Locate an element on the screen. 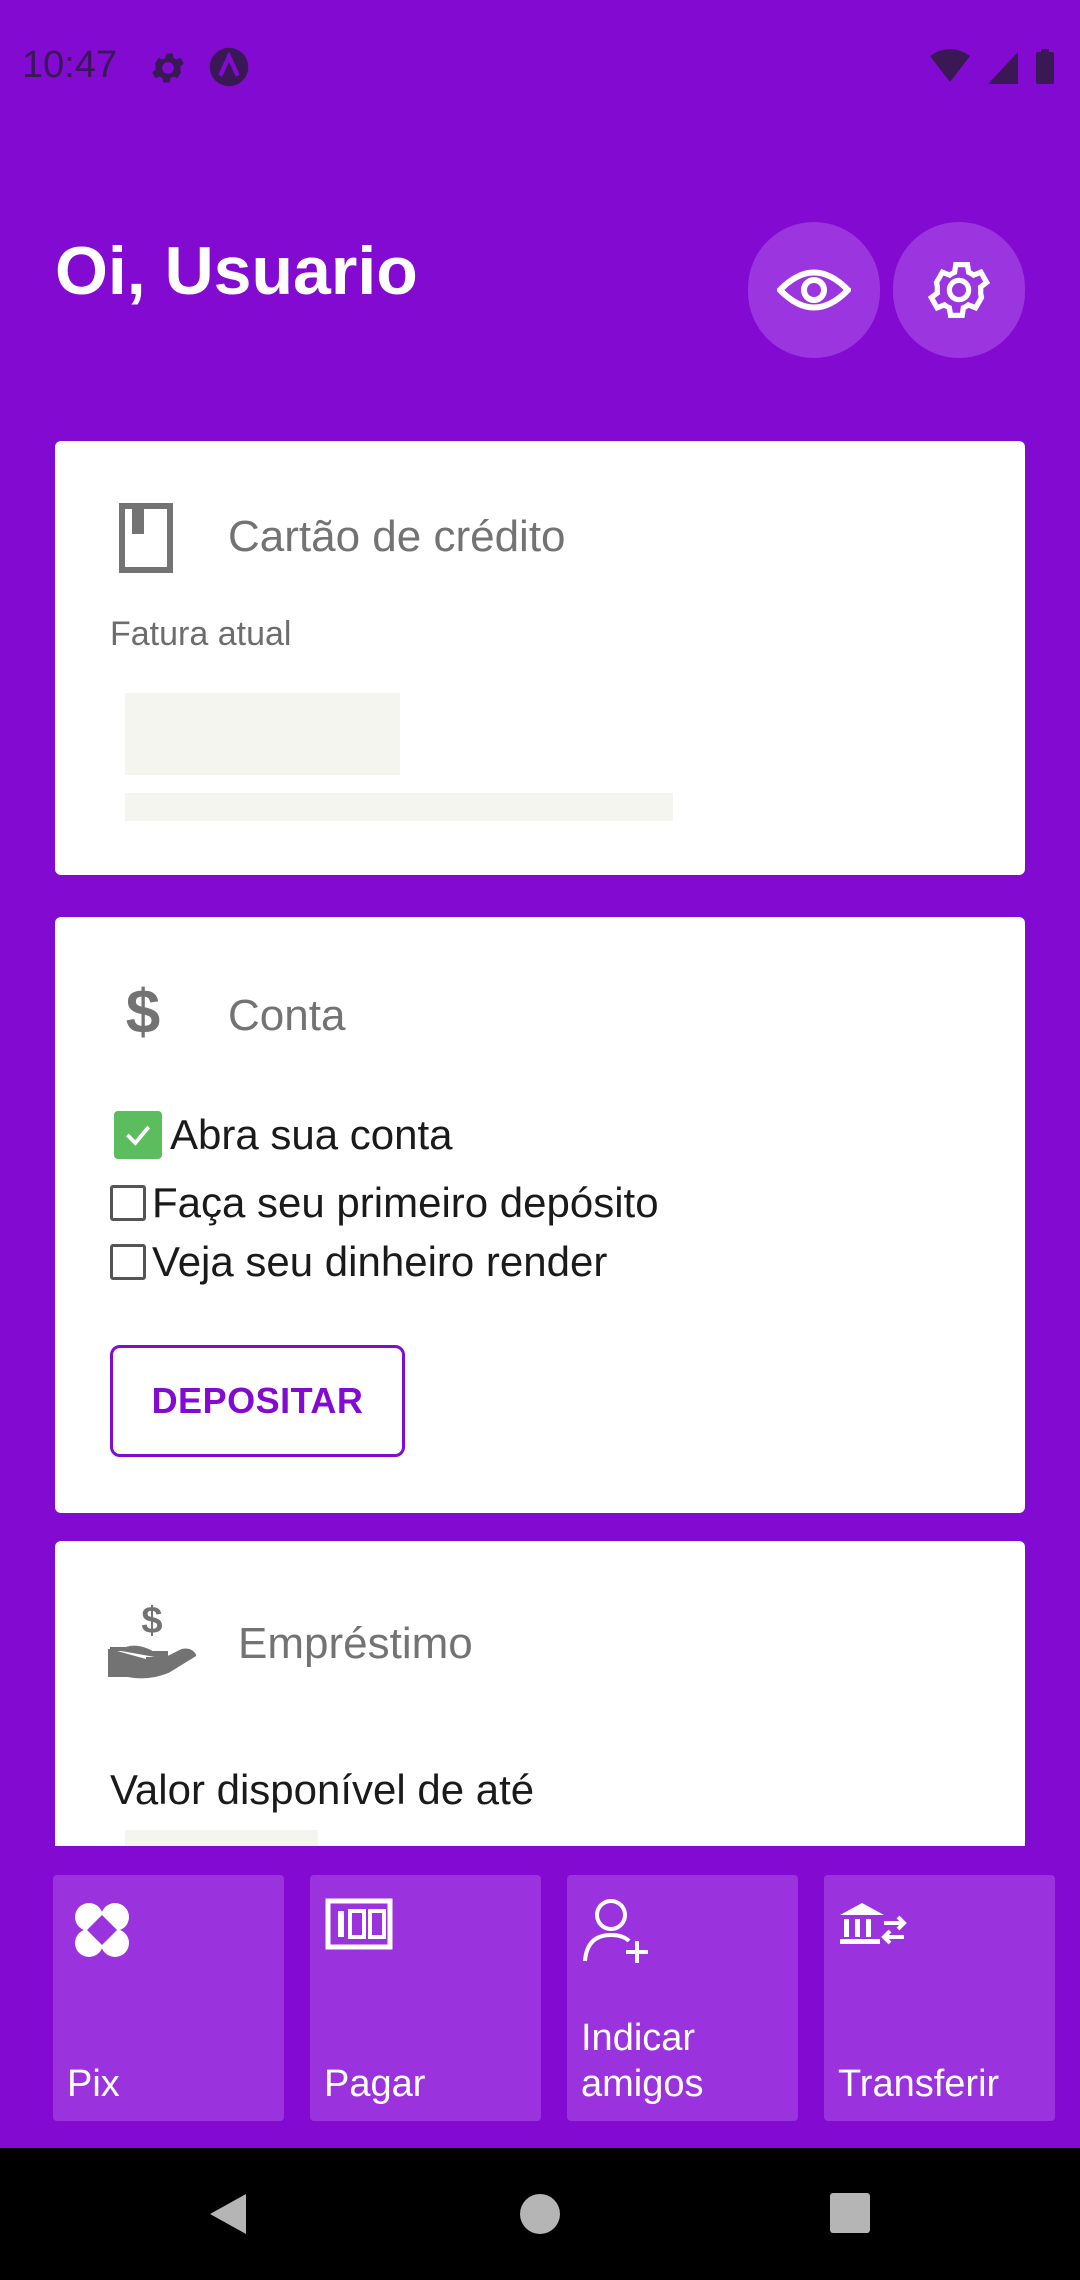  shortcut-label: Transferir is located at coordinates (919, 2084).